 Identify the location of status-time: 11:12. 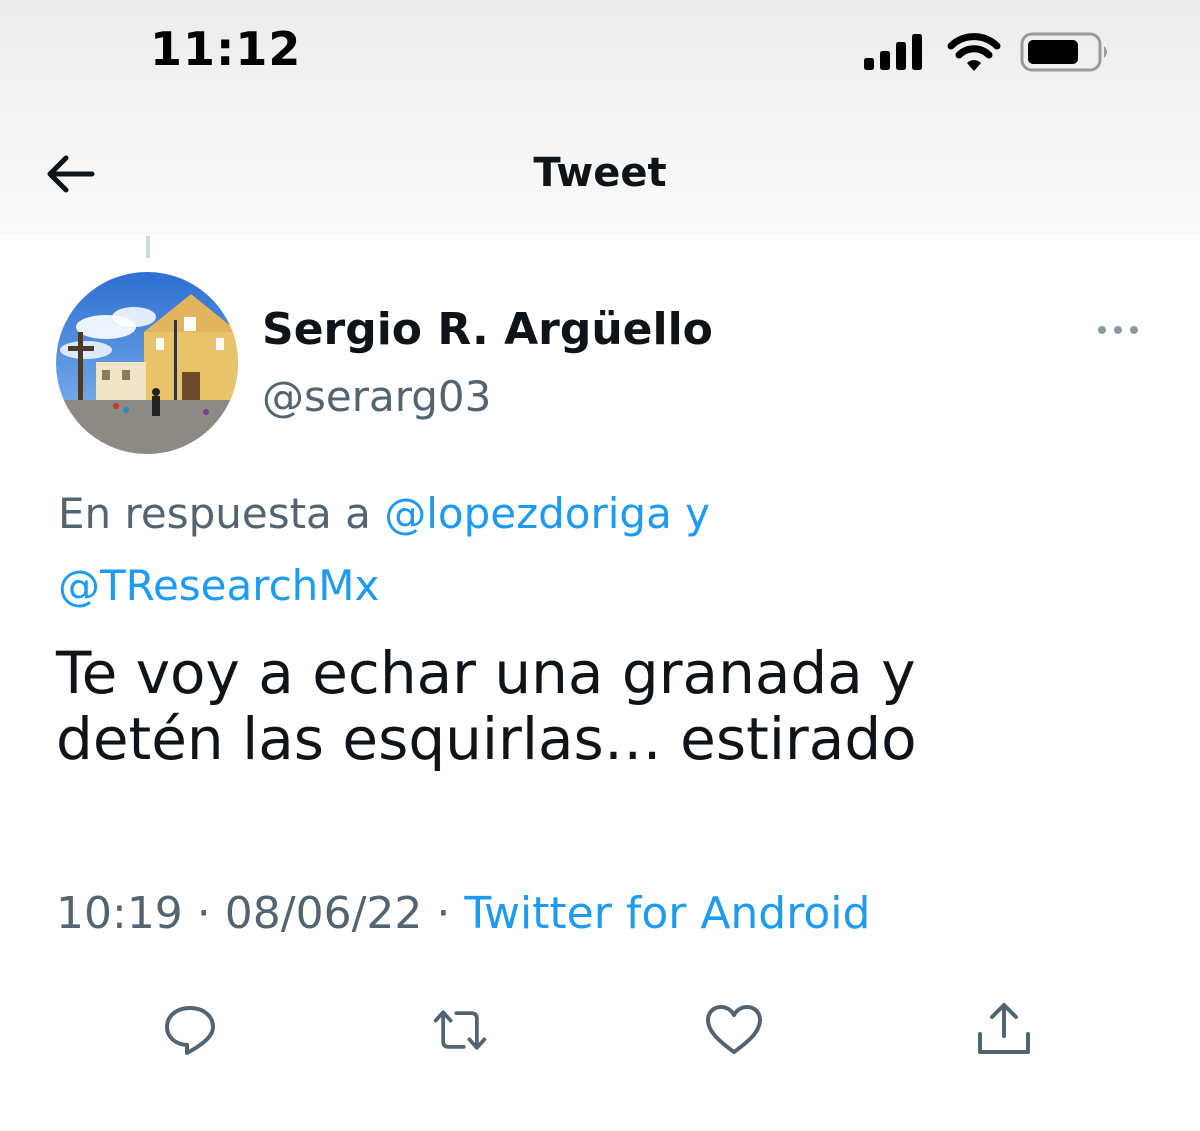
(226, 49).